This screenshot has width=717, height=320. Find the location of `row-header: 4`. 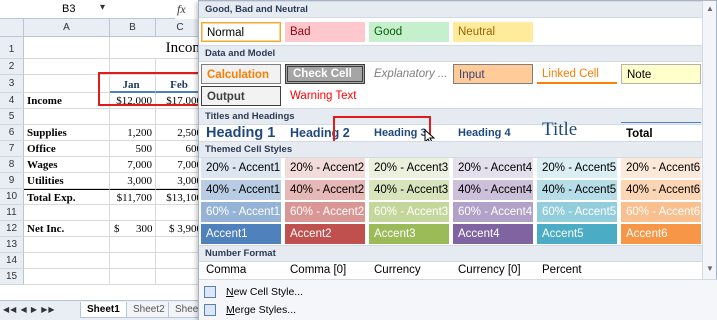

row-header: 4 is located at coordinates (12, 101).